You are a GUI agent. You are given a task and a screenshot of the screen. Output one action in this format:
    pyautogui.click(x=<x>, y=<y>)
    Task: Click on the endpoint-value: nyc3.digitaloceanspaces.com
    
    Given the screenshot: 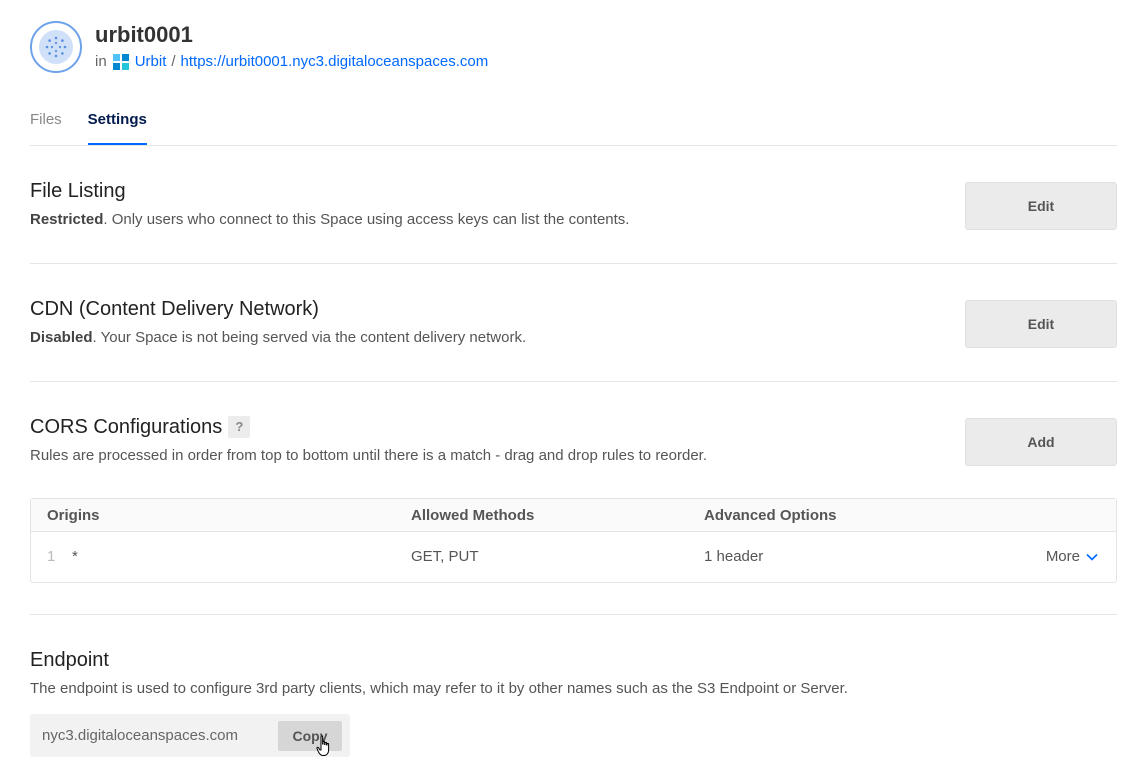 What is the action you would take?
    pyautogui.click(x=140, y=735)
    